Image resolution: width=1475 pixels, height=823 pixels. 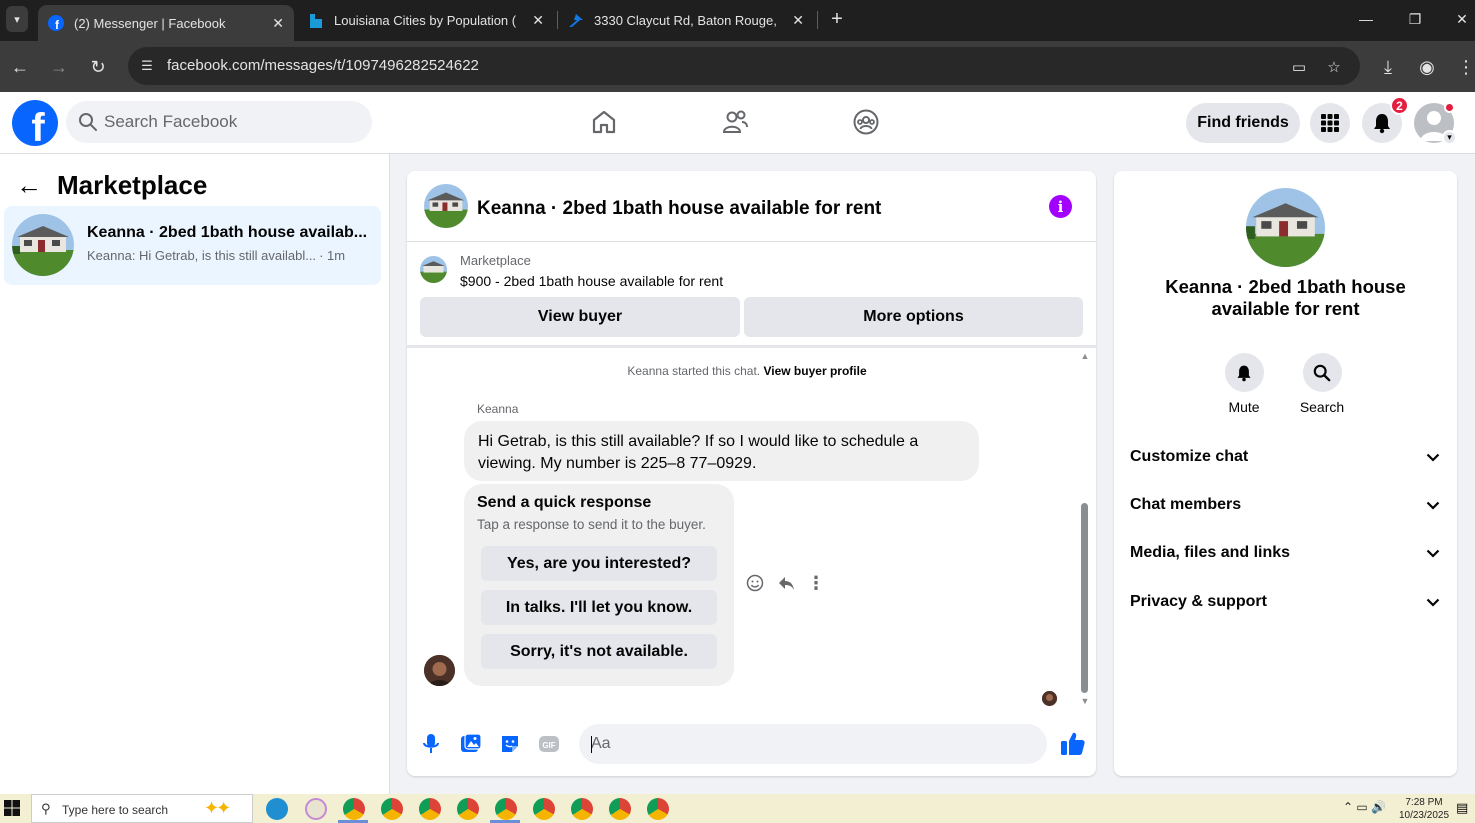 What do you see at coordinates (1322, 372) in the screenshot?
I see `search-icon` at bounding box center [1322, 372].